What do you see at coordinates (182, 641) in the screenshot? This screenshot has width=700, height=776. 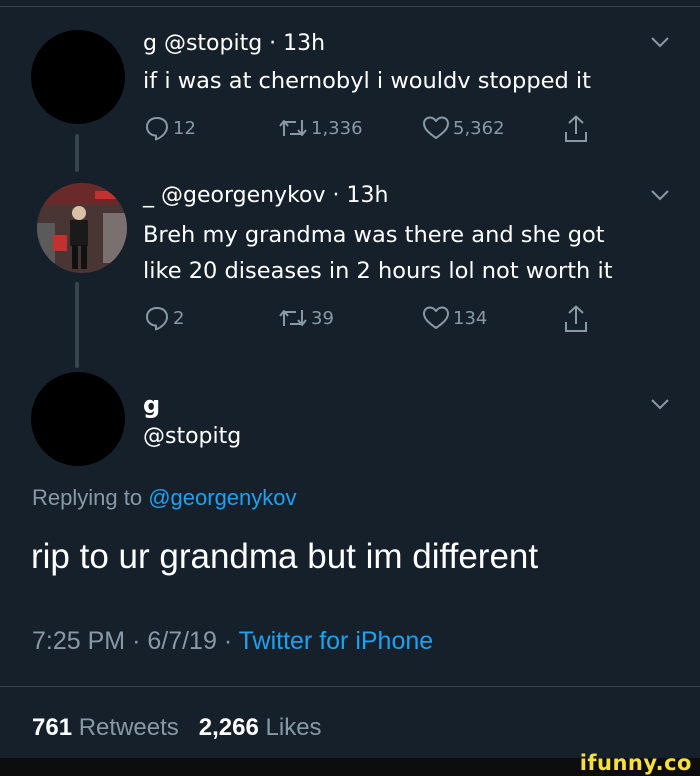 I see `tweet-date: 6/7/19` at bounding box center [182, 641].